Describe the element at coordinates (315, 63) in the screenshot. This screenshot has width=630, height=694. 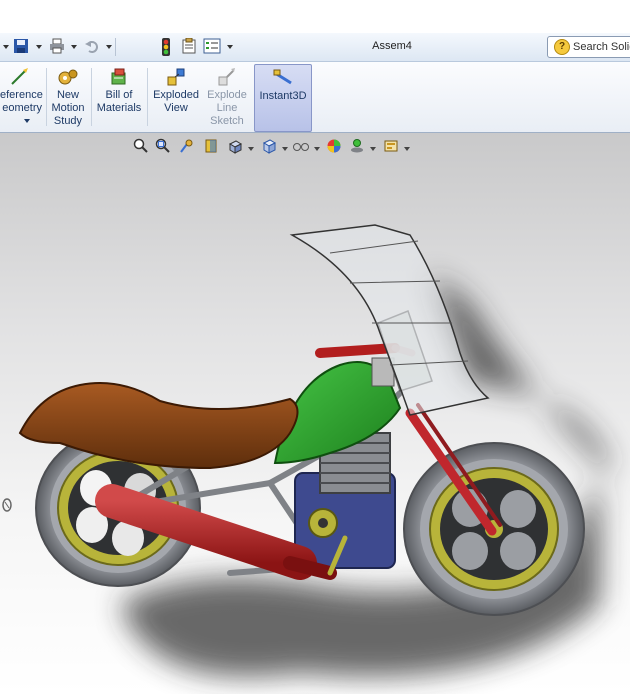
I see `quick-access-toolbar` at that location.